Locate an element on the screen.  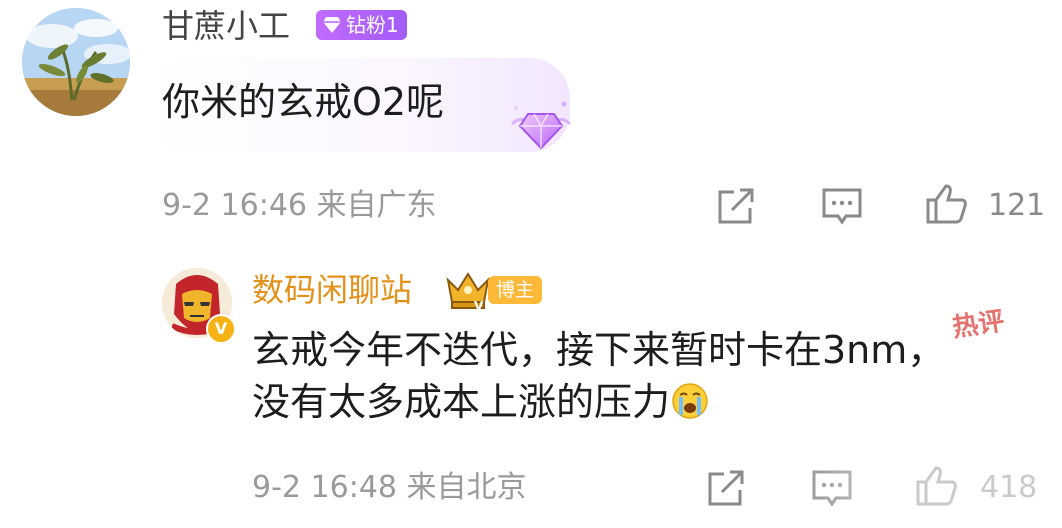
avatar is located at coordinates (76, 62).